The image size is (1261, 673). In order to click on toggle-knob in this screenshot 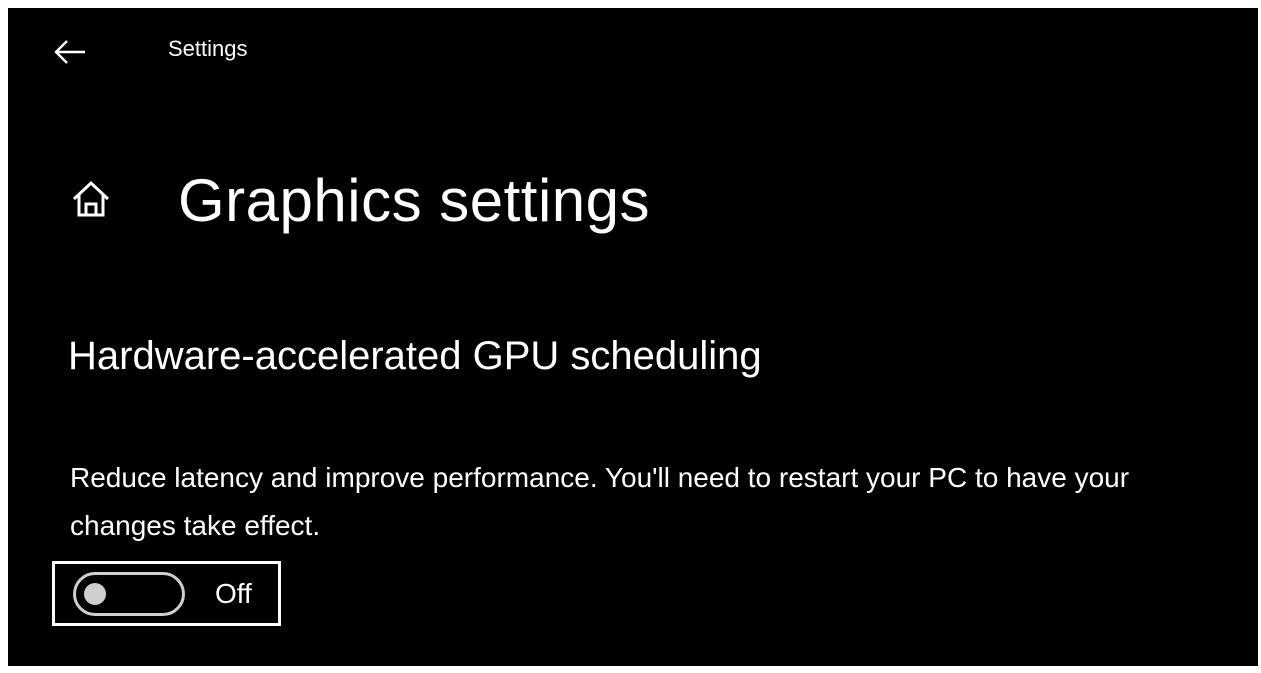, I will do `click(95, 593)`.